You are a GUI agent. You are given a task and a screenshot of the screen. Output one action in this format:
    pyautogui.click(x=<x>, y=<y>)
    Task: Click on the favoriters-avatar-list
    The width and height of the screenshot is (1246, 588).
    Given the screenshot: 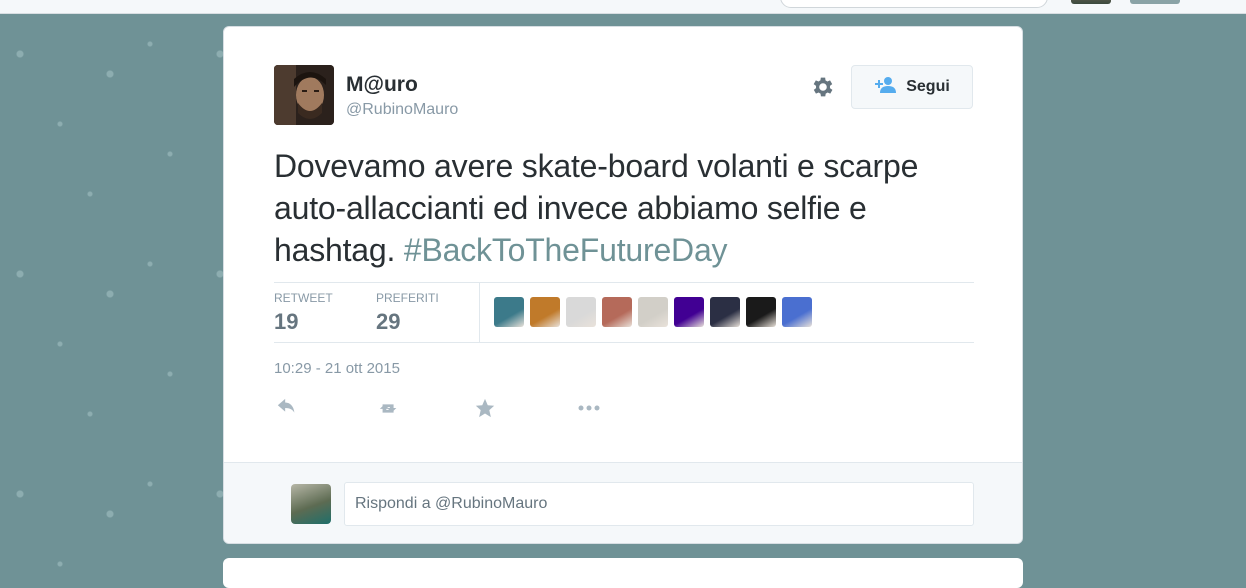 What is the action you would take?
    pyautogui.click(x=653, y=312)
    